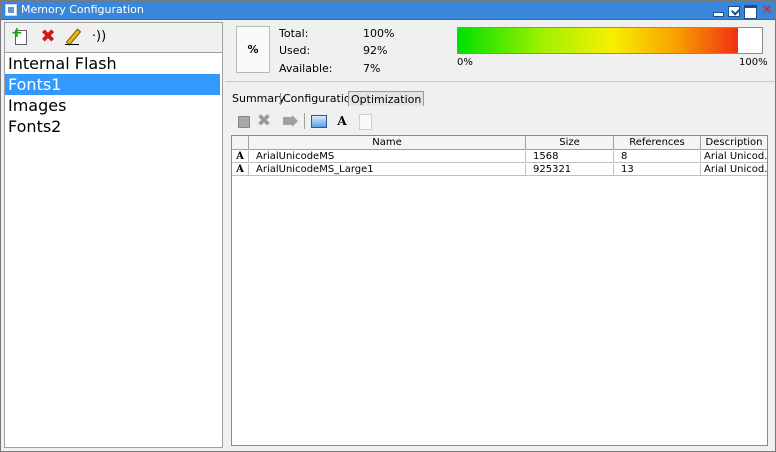 The image size is (776, 452). I want to click on pencil-body, so click(73, 37).